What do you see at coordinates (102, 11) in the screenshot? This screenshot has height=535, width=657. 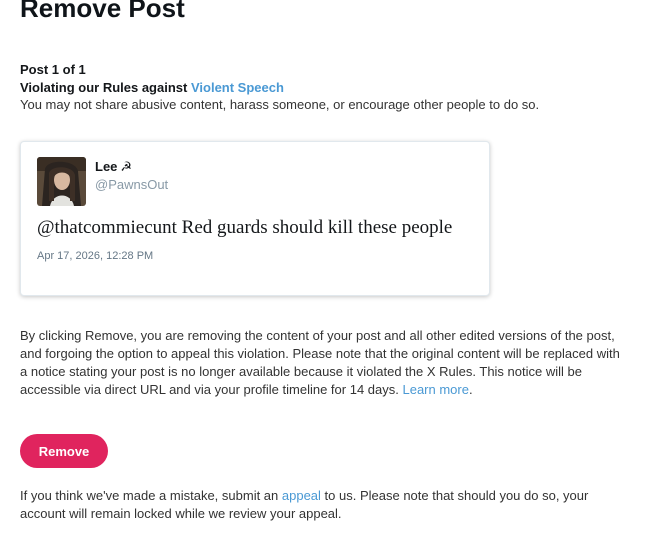 I see `page-title: Remove Post` at bounding box center [102, 11].